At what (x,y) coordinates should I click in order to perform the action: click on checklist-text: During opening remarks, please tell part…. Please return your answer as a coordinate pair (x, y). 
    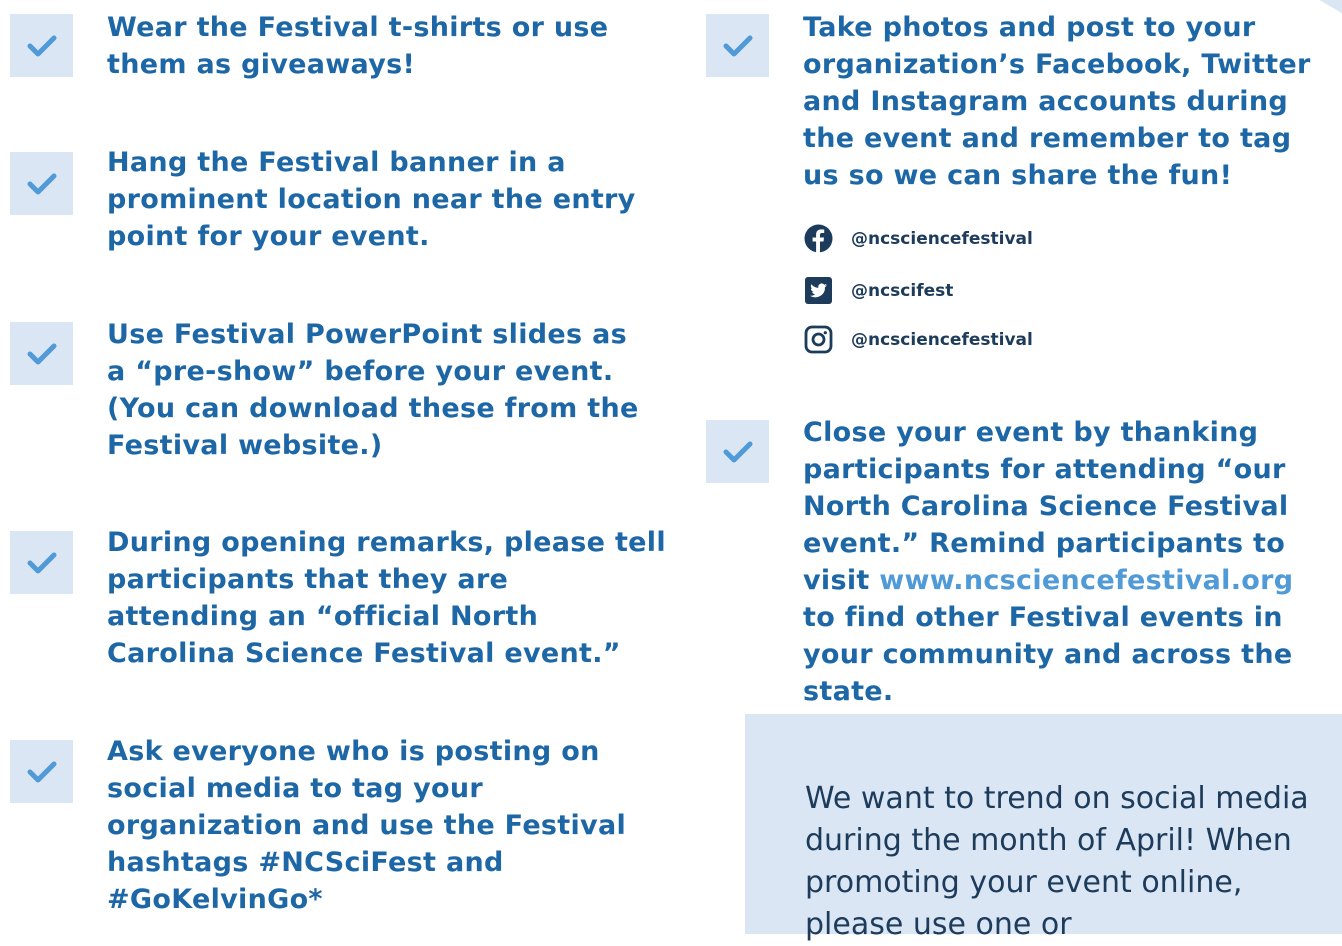
    Looking at the image, I should click on (386, 598).